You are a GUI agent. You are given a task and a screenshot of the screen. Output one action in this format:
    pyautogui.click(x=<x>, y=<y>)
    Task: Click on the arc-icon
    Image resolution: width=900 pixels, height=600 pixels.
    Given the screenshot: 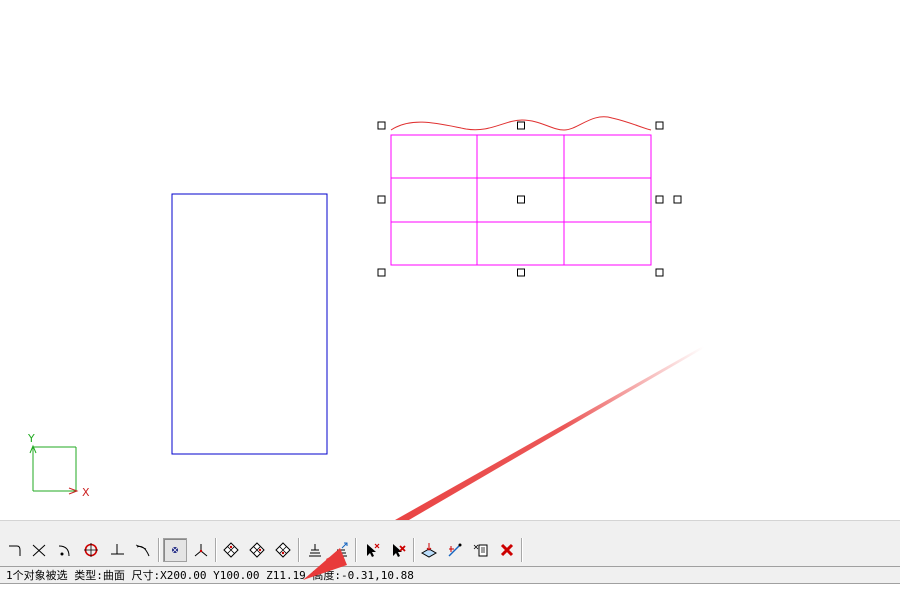 What is the action you would take?
    pyautogui.click(x=64, y=551)
    